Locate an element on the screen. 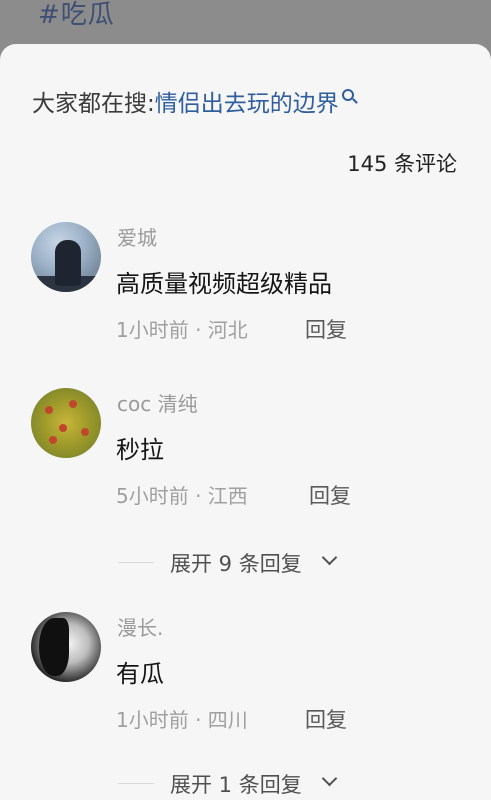  expand-replies-label: 展开 1 条回复 is located at coordinates (236, 785).